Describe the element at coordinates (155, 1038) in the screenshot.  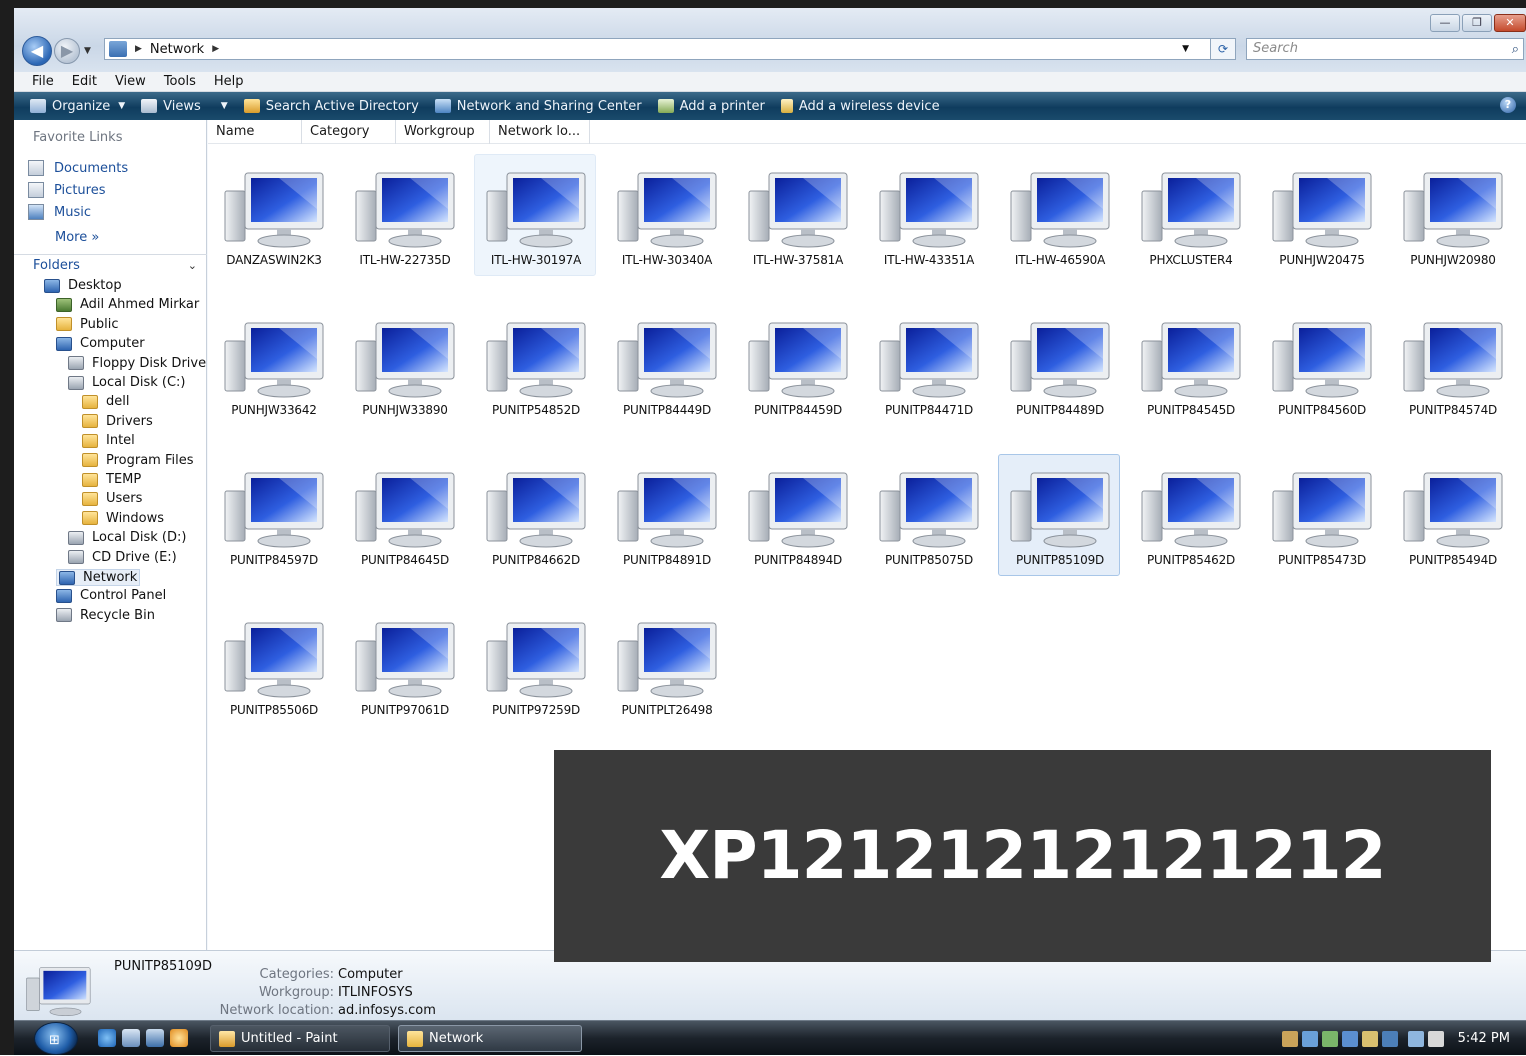
I see `switch-windows-icon` at that location.